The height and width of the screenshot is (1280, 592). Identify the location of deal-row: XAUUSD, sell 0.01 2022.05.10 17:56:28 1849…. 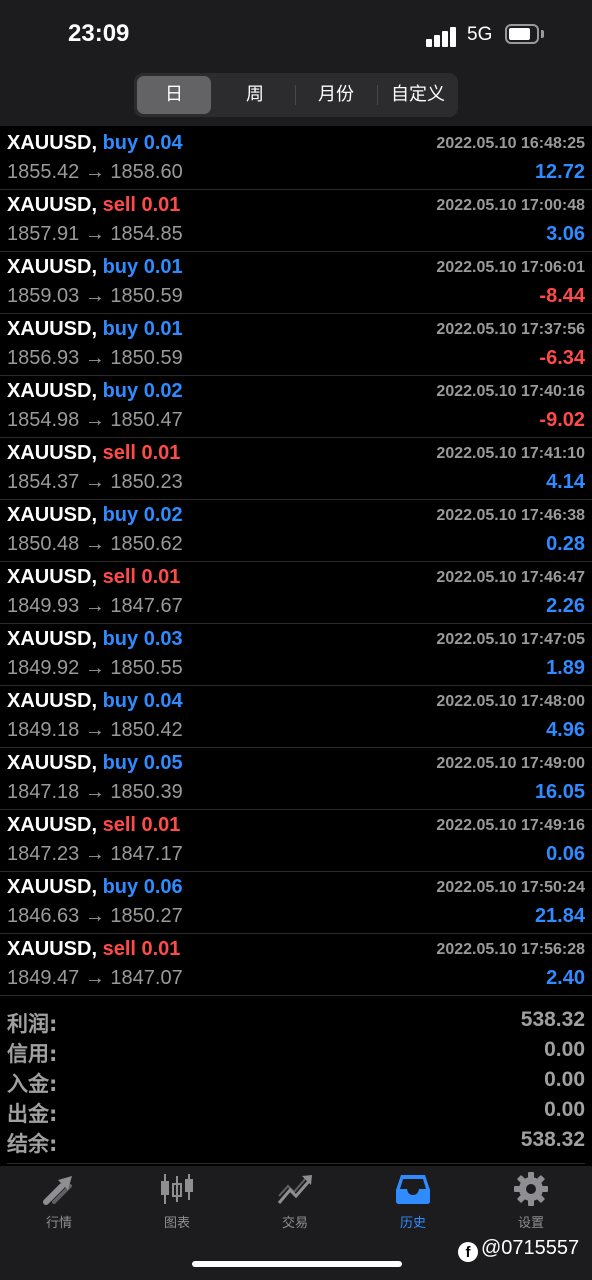
(296, 965).